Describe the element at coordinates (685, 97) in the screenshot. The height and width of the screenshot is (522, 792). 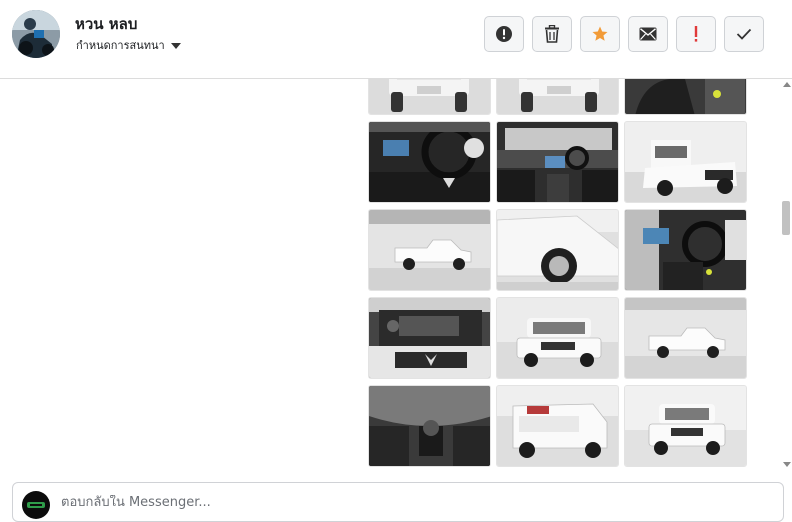
I see `truck-seat-photo` at that location.